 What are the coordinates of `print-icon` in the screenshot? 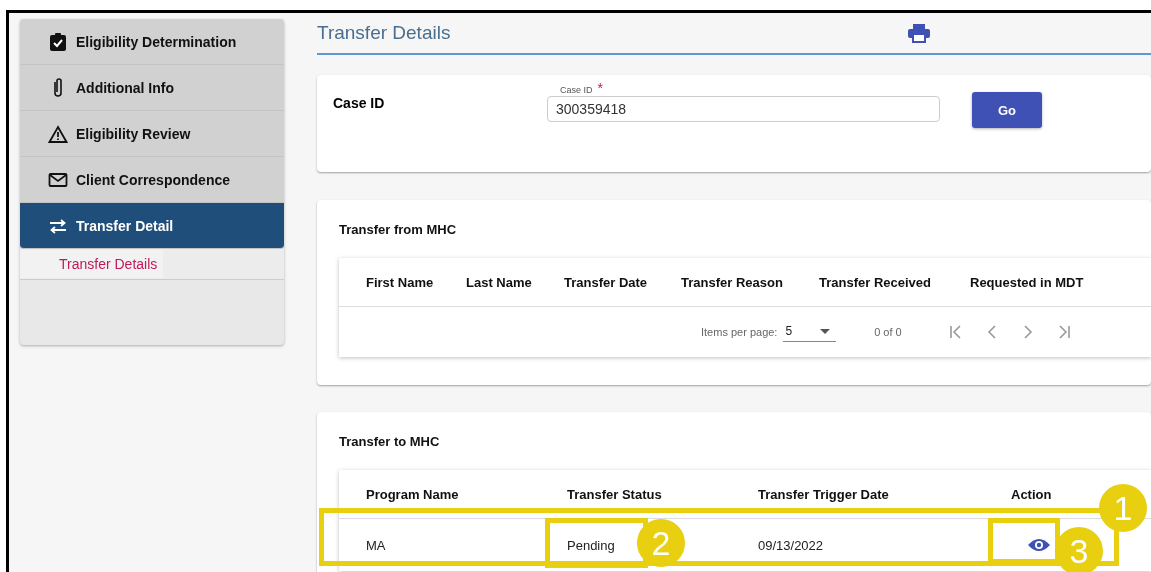 It's located at (919, 33).